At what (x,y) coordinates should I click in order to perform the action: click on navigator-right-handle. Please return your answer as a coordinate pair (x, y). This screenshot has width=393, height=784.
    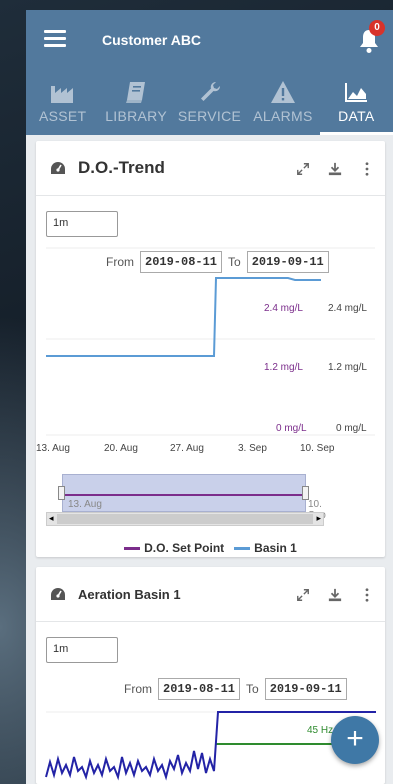
    Looking at the image, I should click on (305, 493).